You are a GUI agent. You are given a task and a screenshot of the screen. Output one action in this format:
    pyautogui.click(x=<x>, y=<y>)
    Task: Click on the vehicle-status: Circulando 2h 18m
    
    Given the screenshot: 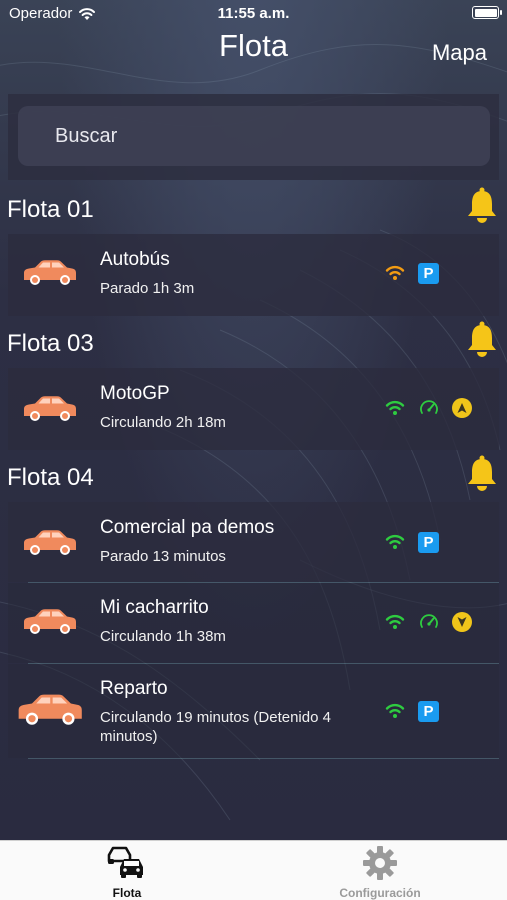 What is the action you would take?
    pyautogui.click(x=163, y=422)
    